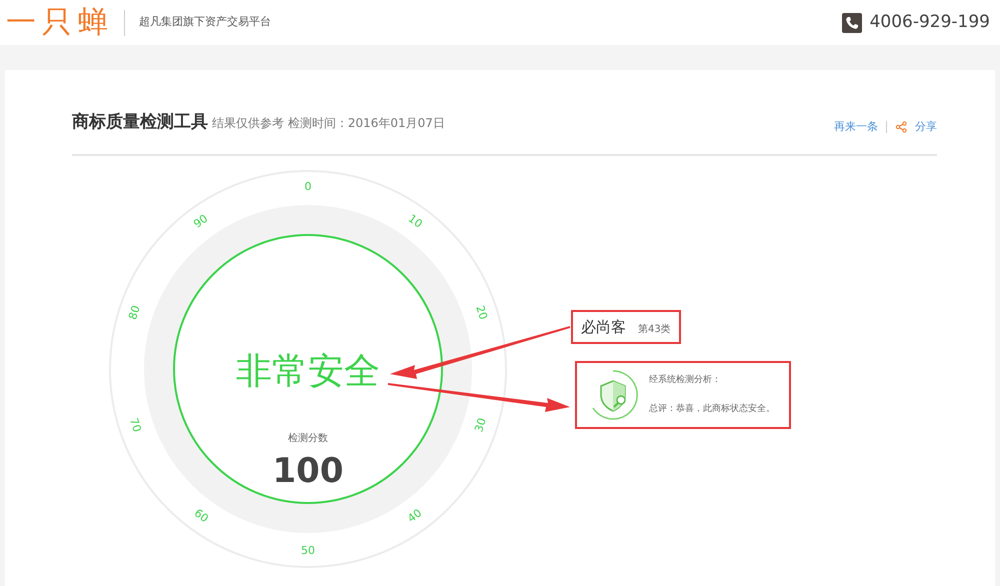 The width and height of the screenshot is (1000, 586). Describe the element at coordinates (603, 327) in the screenshot. I see `trademark-name: 必尚客` at that location.